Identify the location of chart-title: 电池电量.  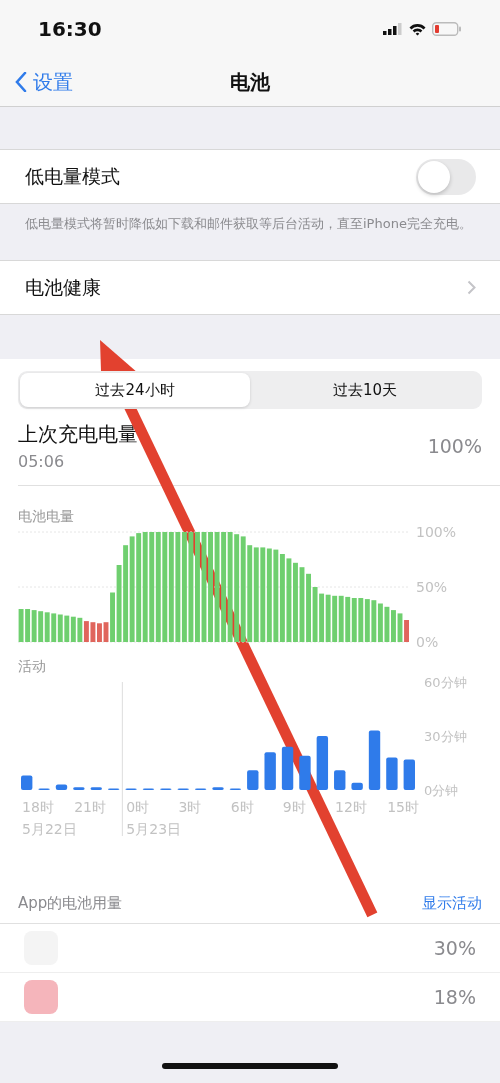
(46, 517).